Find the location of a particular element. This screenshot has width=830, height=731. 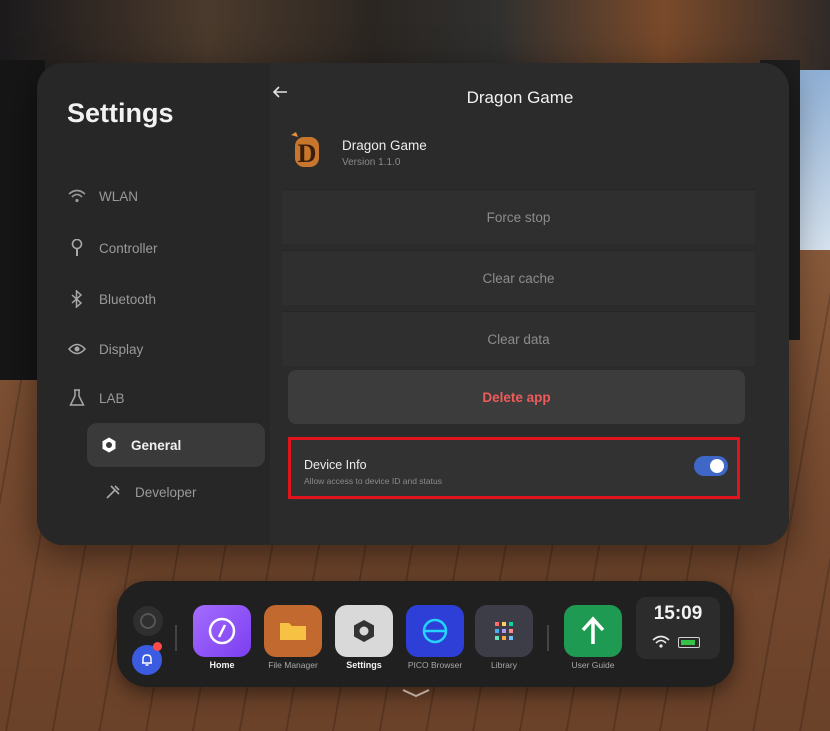

bluetooth-icon is located at coordinates (77, 299).